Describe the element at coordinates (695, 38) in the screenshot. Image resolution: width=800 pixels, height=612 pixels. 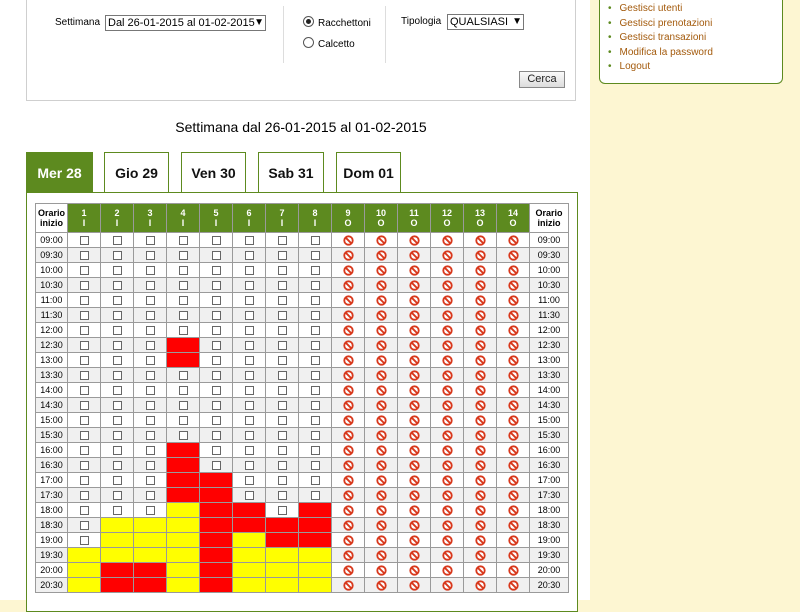
I see `menu-item-gestisci-transazioni: • Gestisci transazioni` at that location.